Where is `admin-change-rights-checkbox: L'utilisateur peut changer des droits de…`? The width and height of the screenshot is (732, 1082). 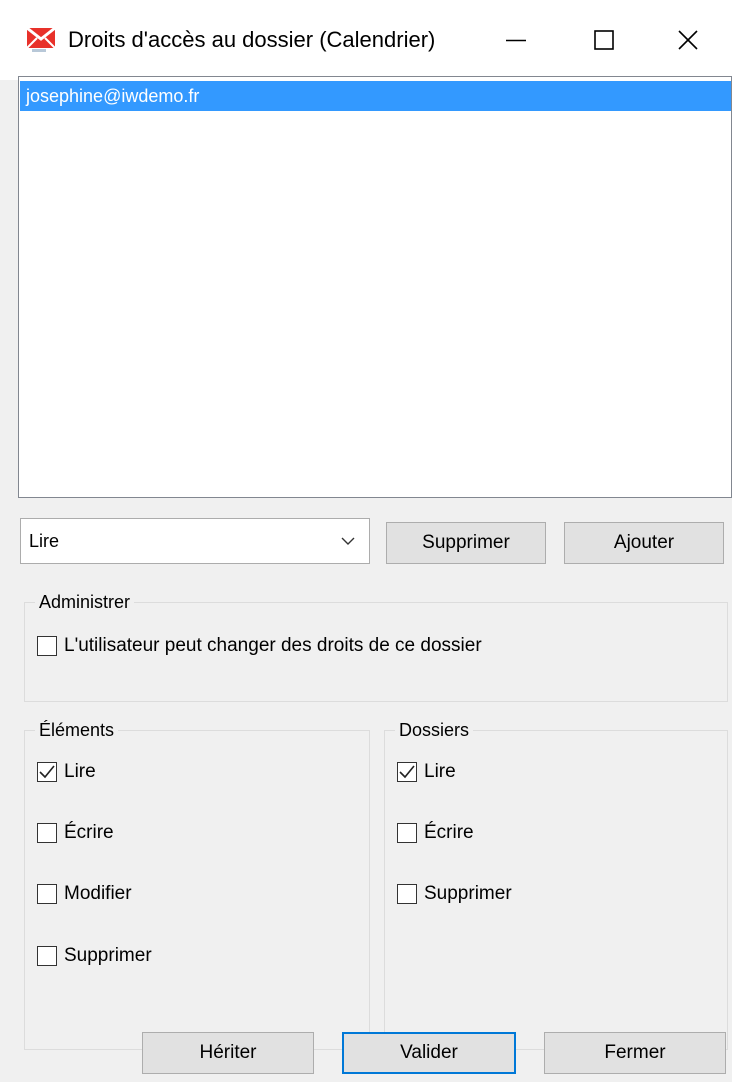
admin-change-rights-checkbox: L'utilisateur peut changer des droits de… is located at coordinates (259, 646).